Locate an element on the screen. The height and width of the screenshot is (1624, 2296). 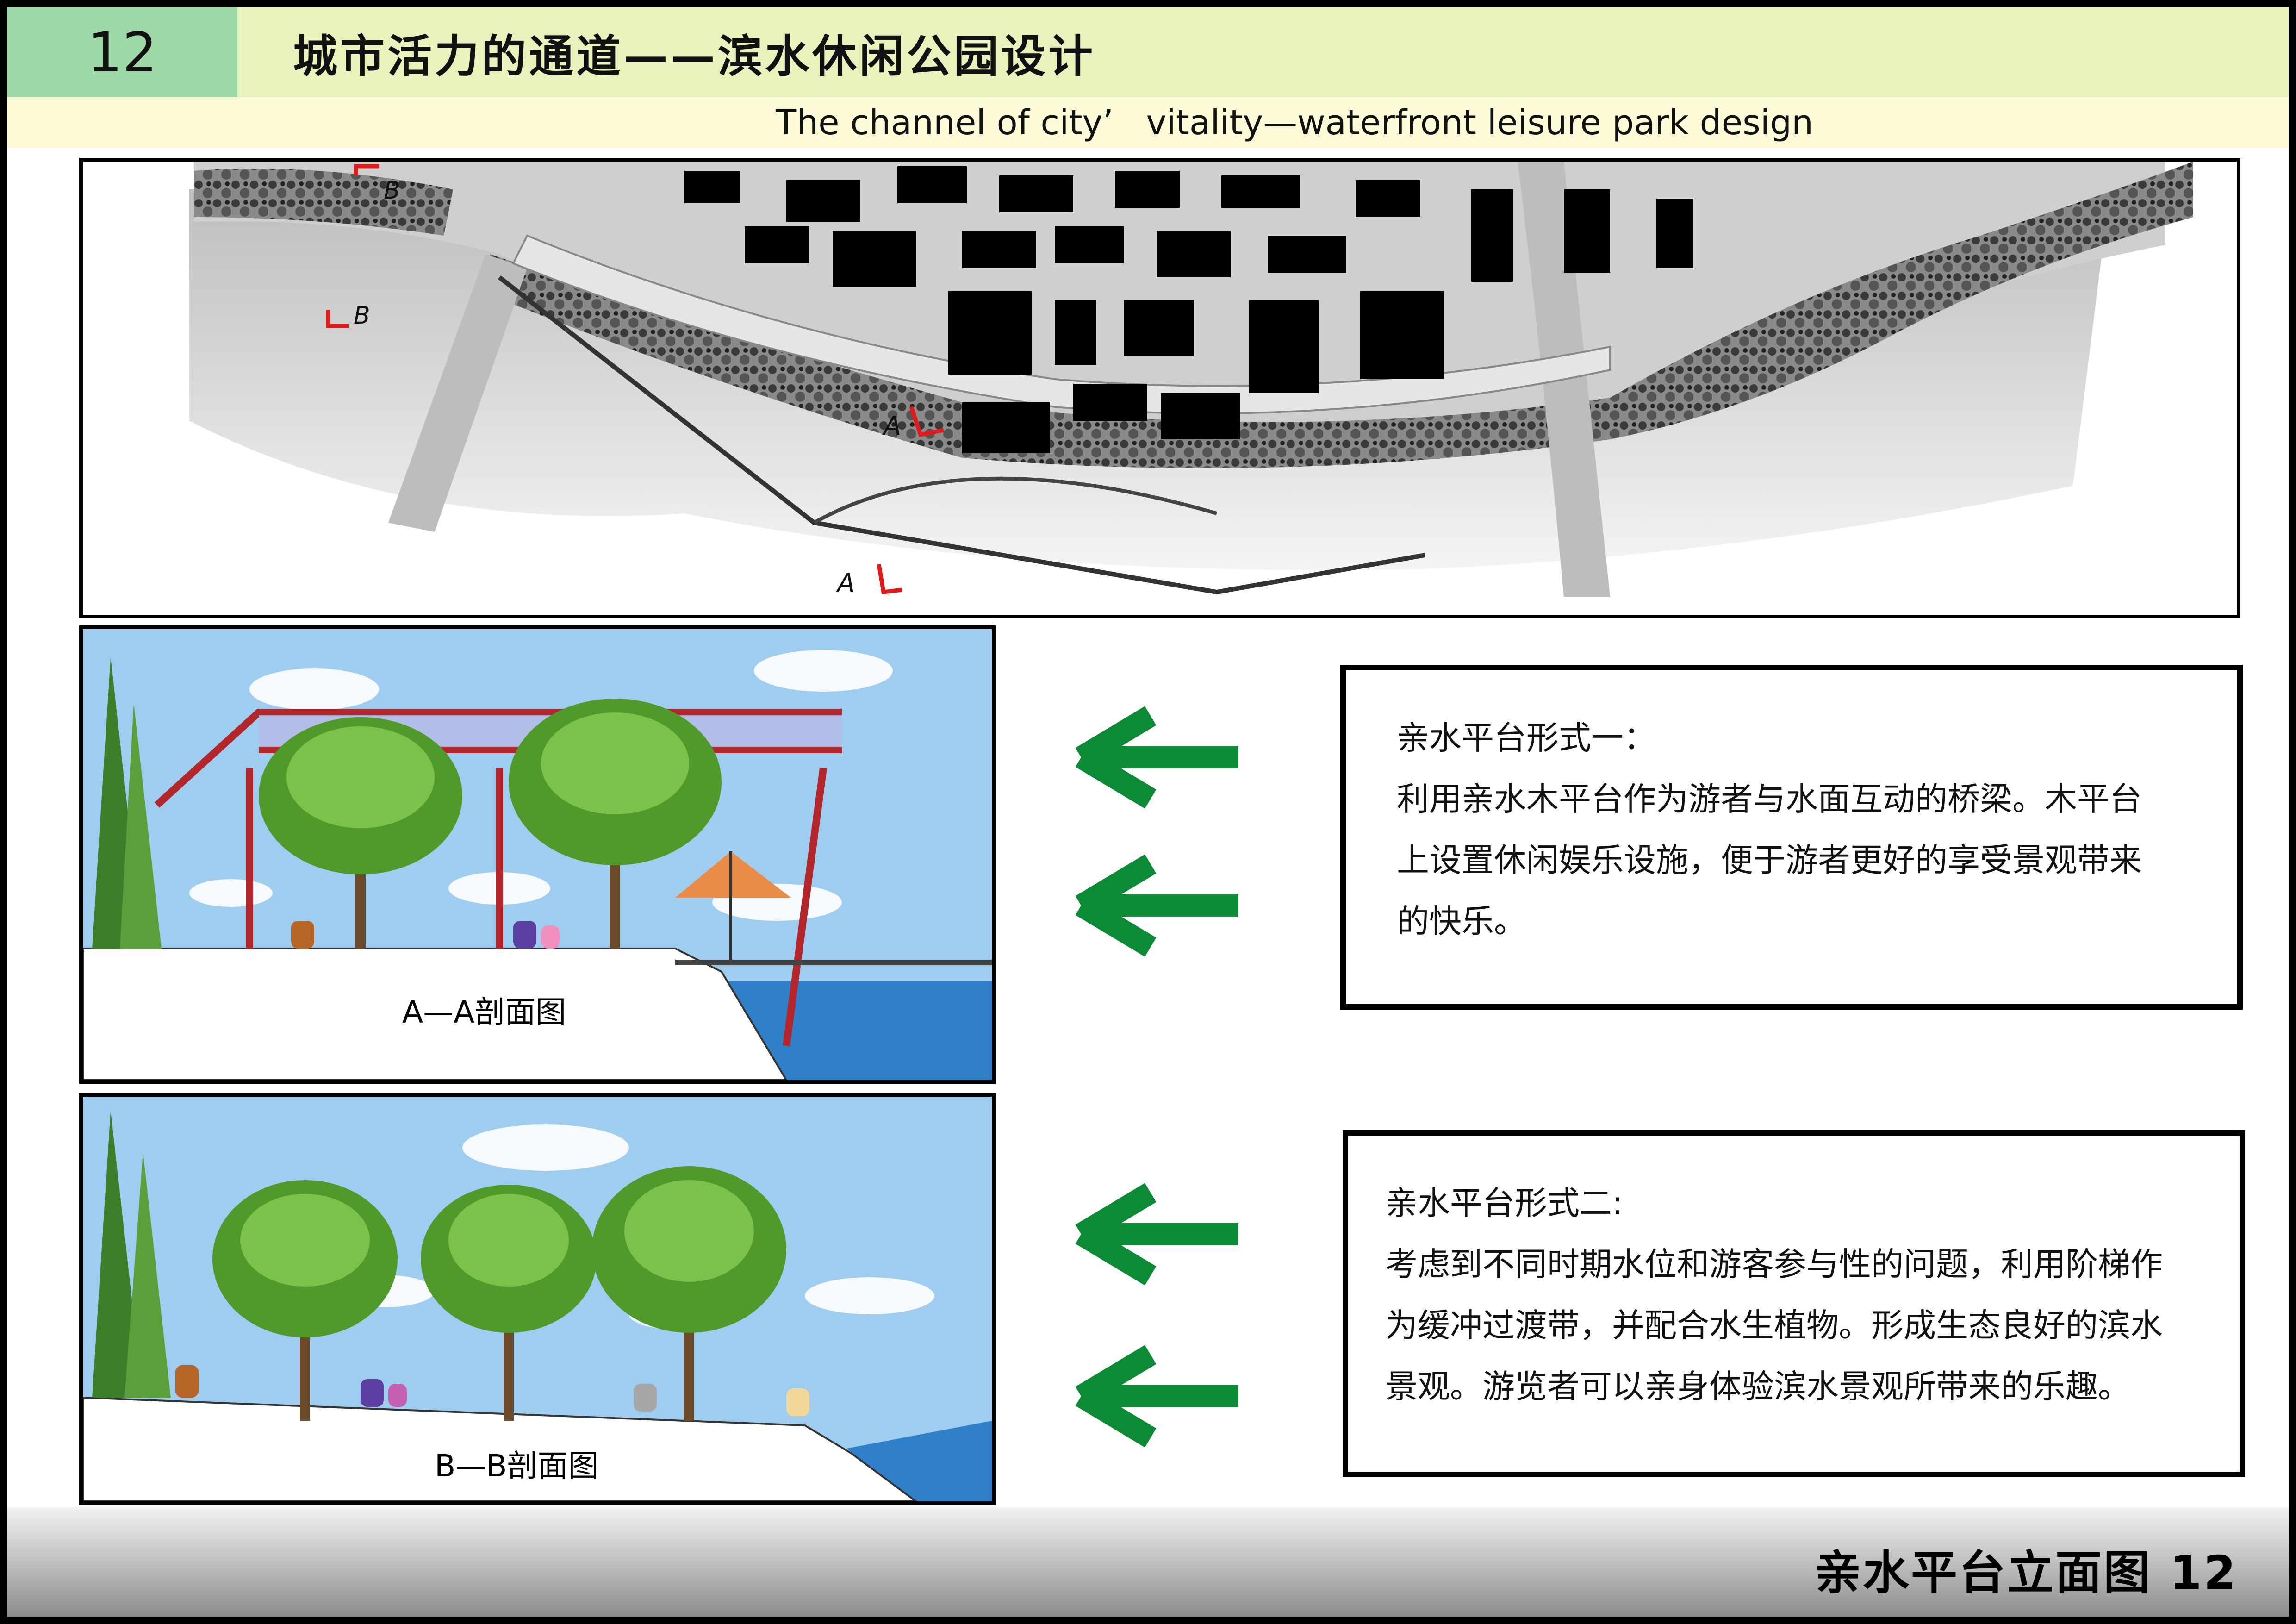
section-a-drawing: A—A剖面图 is located at coordinates (537, 854).